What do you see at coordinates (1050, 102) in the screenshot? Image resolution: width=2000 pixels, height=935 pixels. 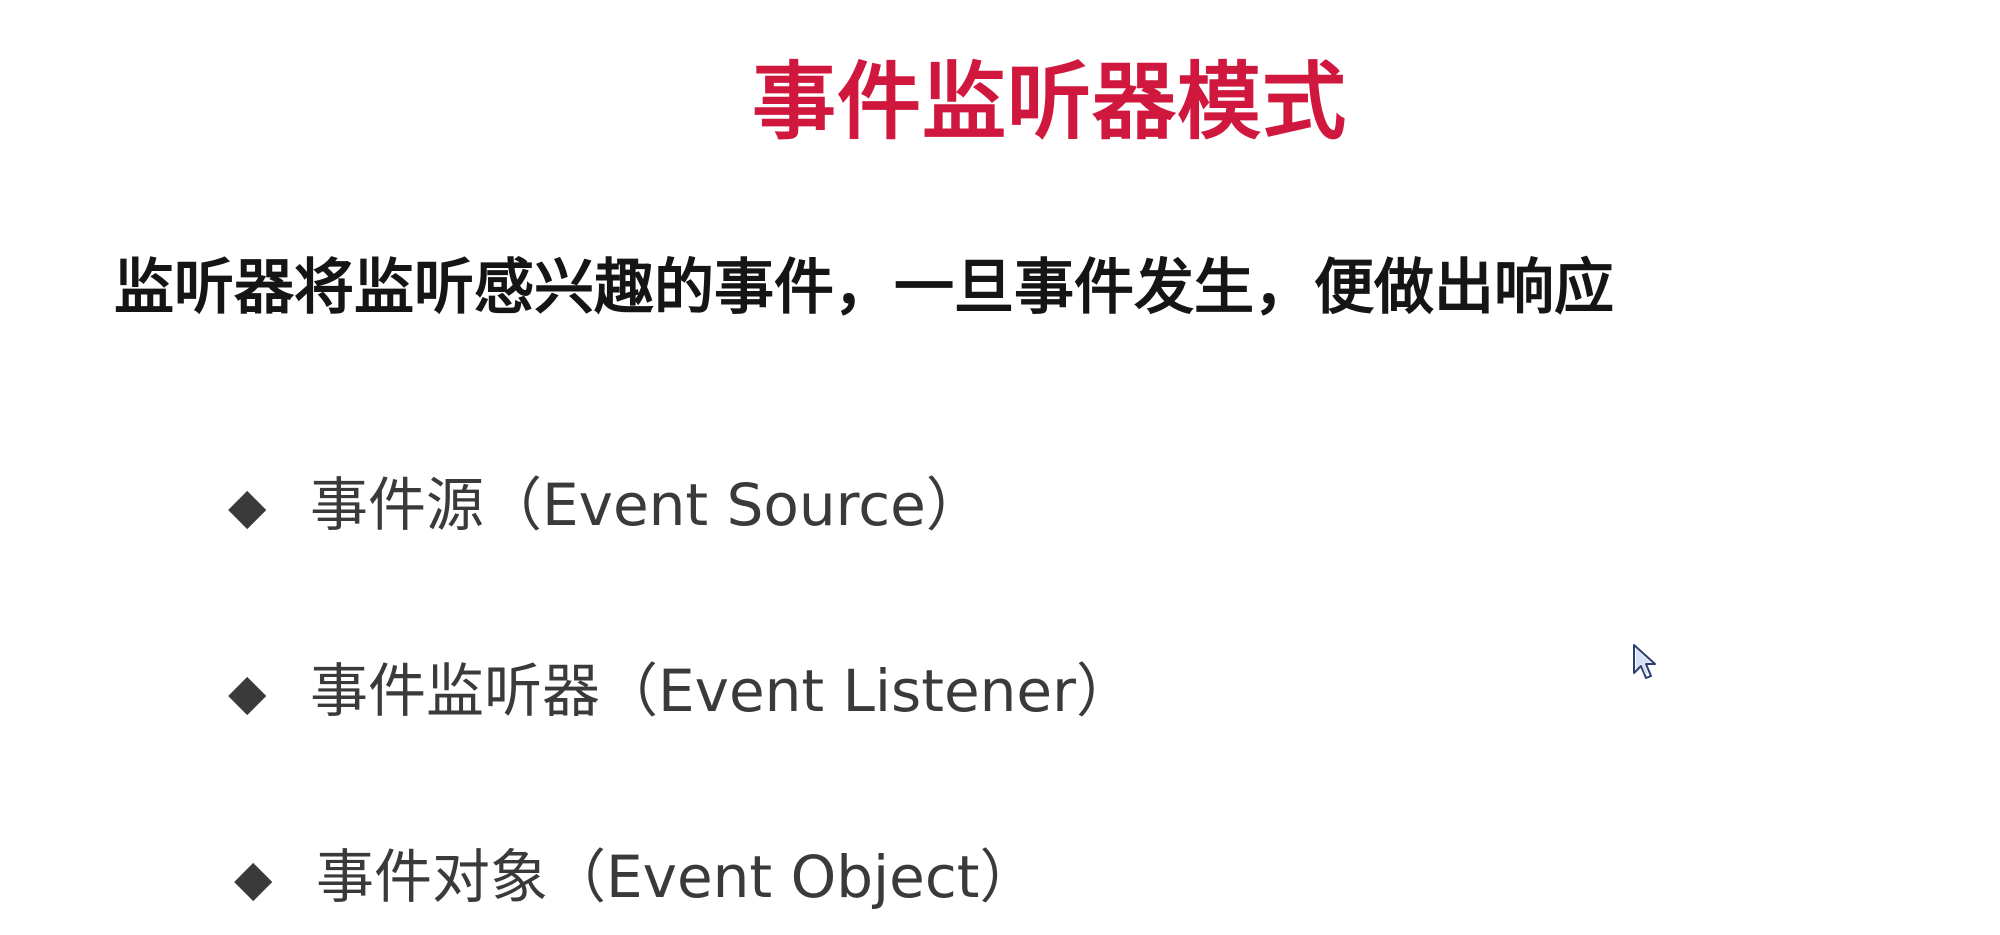 I see `slide-title: 事件监听器模式` at bounding box center [1050, 102].